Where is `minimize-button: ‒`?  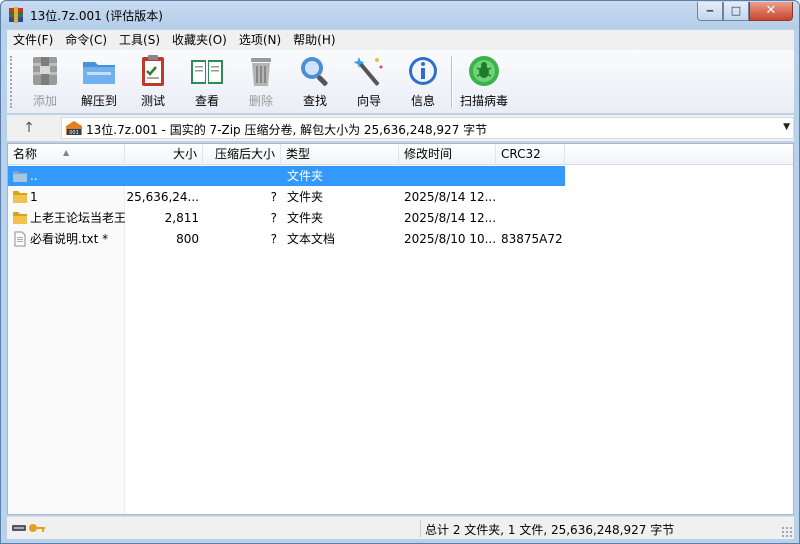 minimize-button: ‒ is located at coordinates (710, 11).